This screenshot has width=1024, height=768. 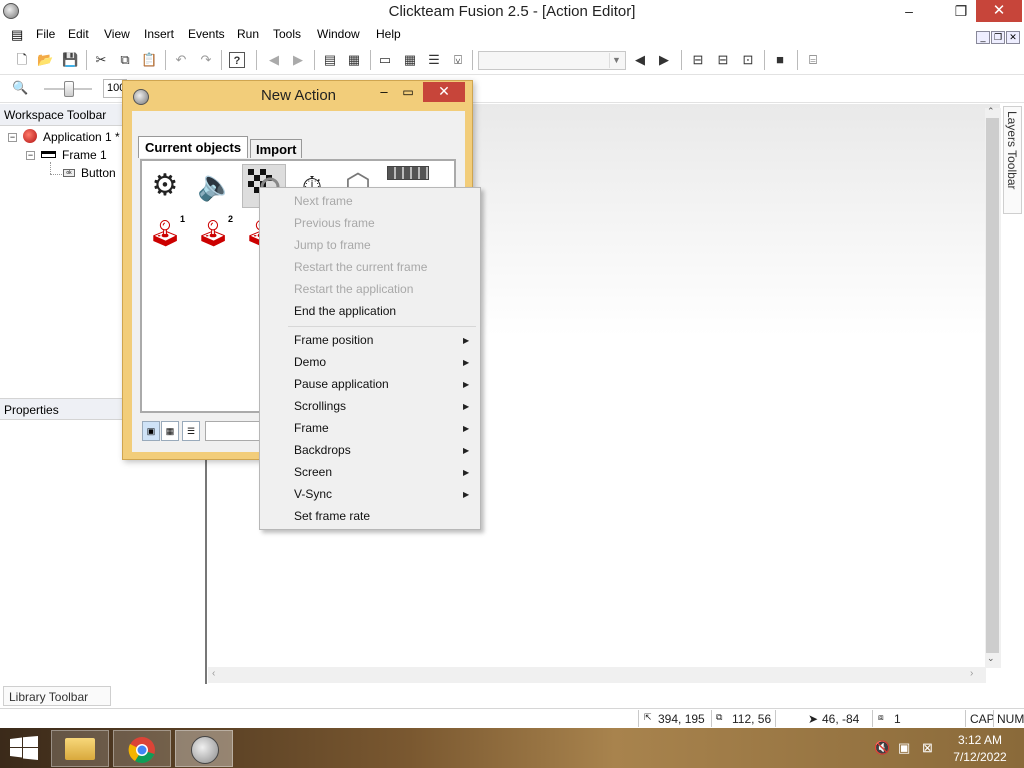 What do you see at coordinates (215, 186) in the screenshot?
I see `sound-speaker-icon: 🔈` at bounding box center [215, 186].